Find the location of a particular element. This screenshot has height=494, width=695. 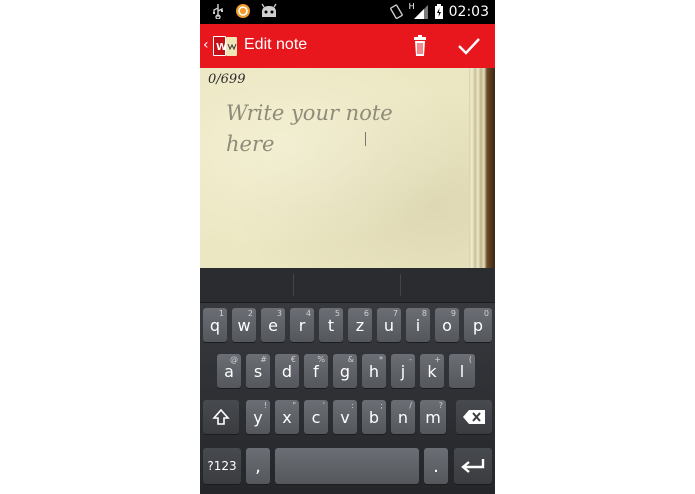

key-q: q1 is located at coordinates (215, 325).